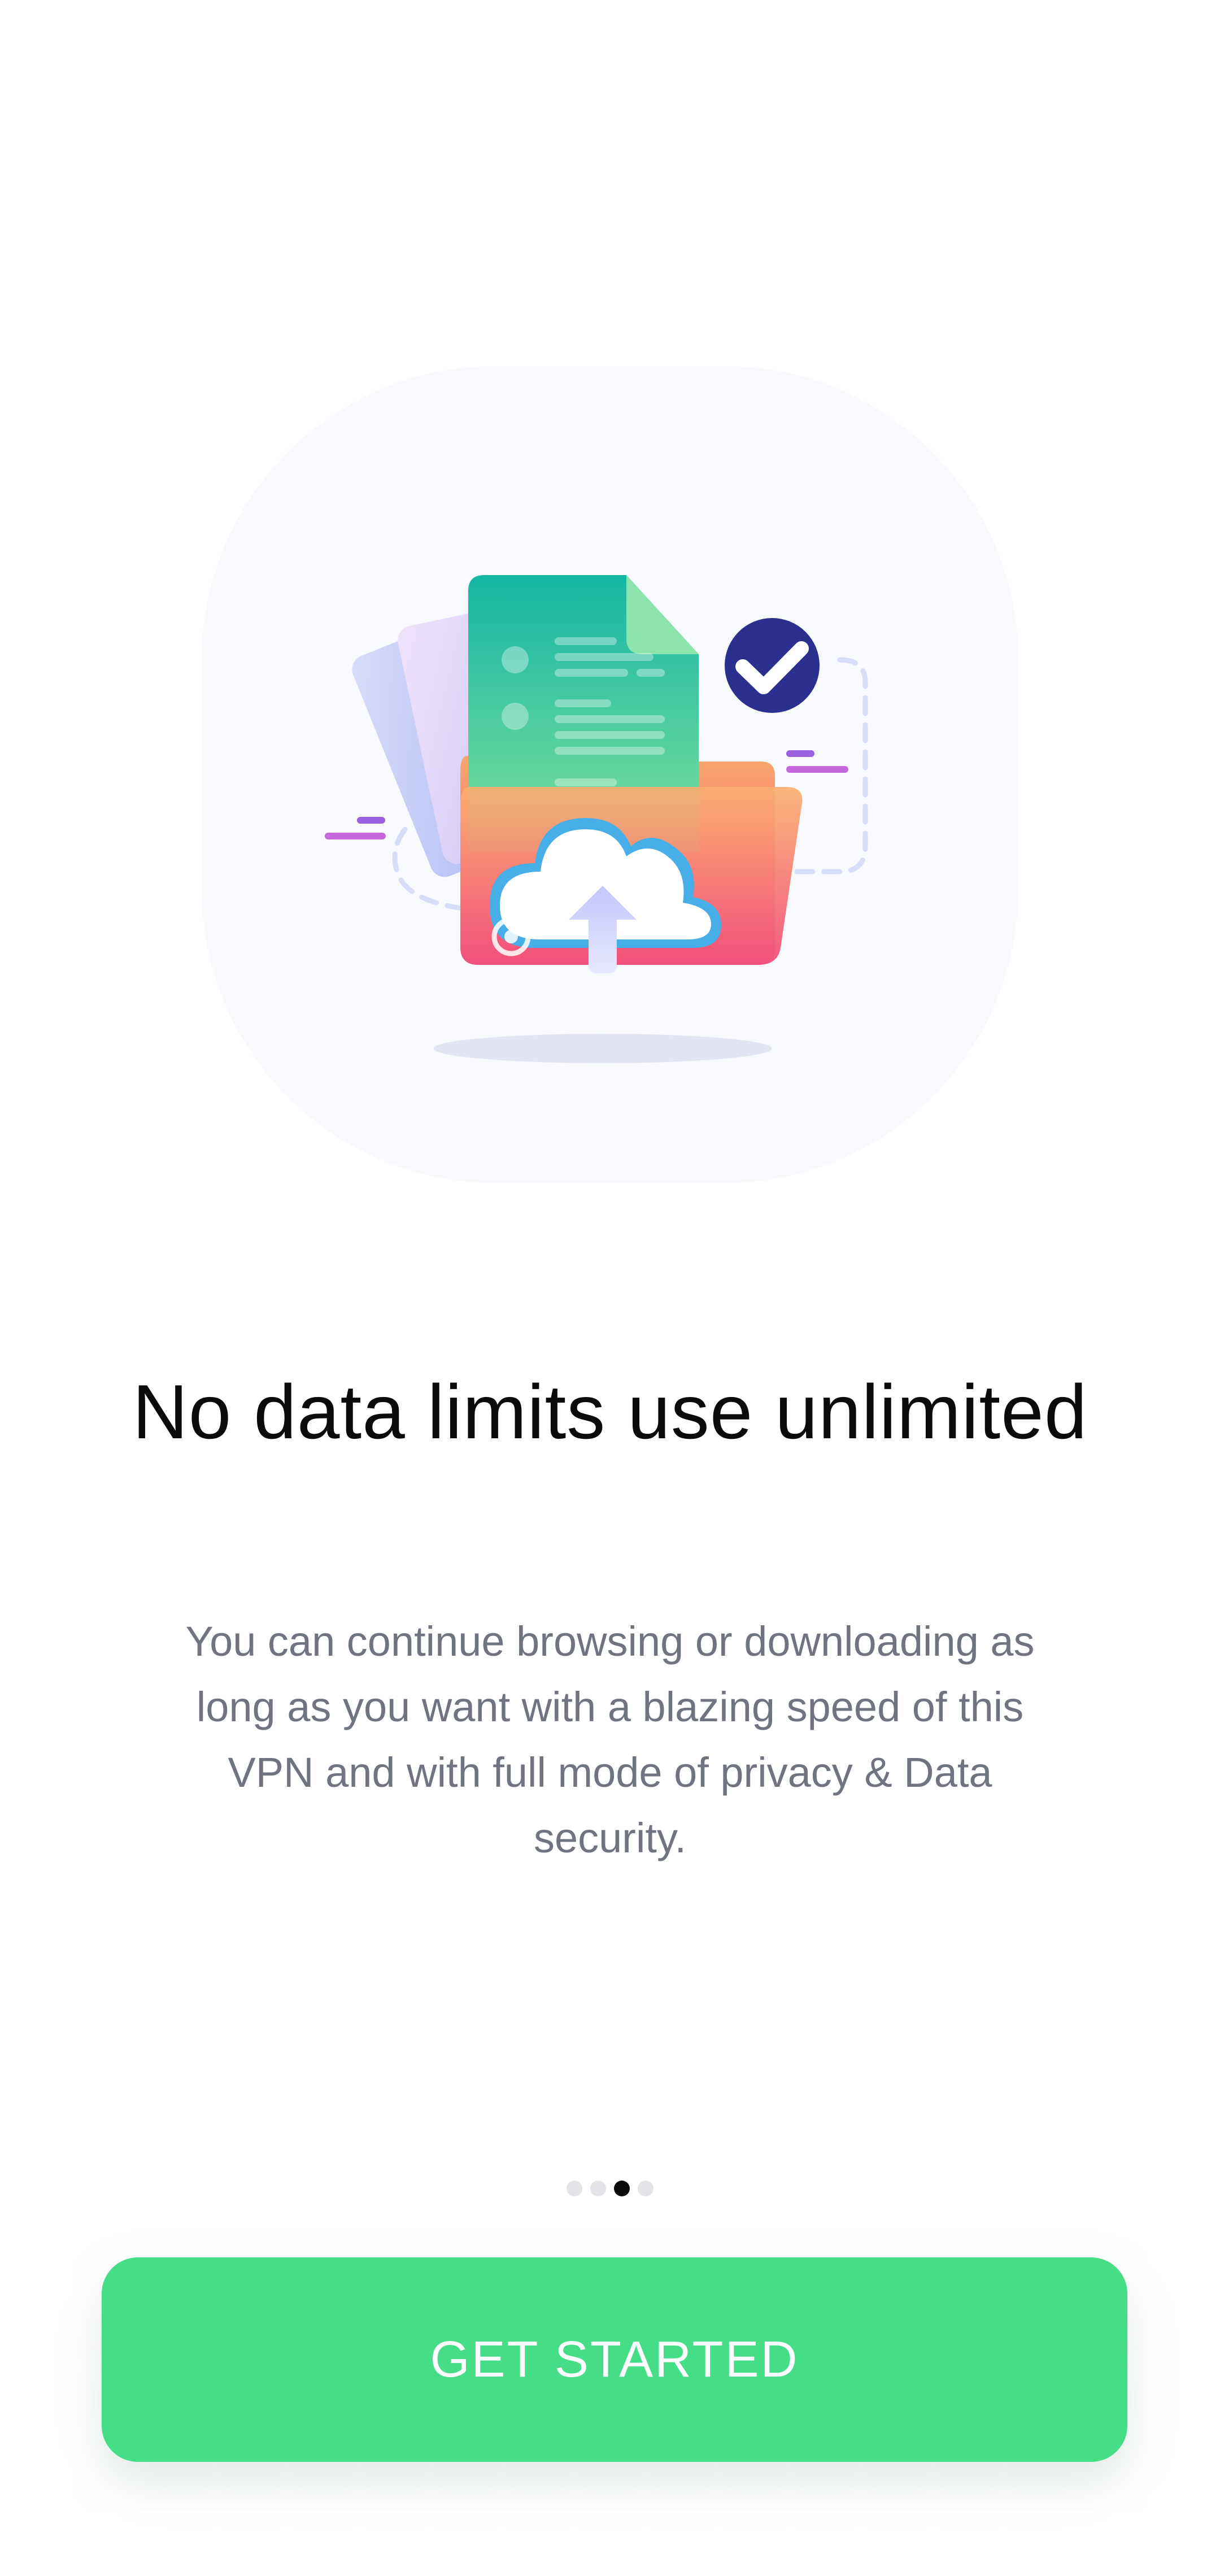 Image resolution: width=1220 pixels, height=2576 pixels. I want to click on page-indicator, so click(610, 2188).